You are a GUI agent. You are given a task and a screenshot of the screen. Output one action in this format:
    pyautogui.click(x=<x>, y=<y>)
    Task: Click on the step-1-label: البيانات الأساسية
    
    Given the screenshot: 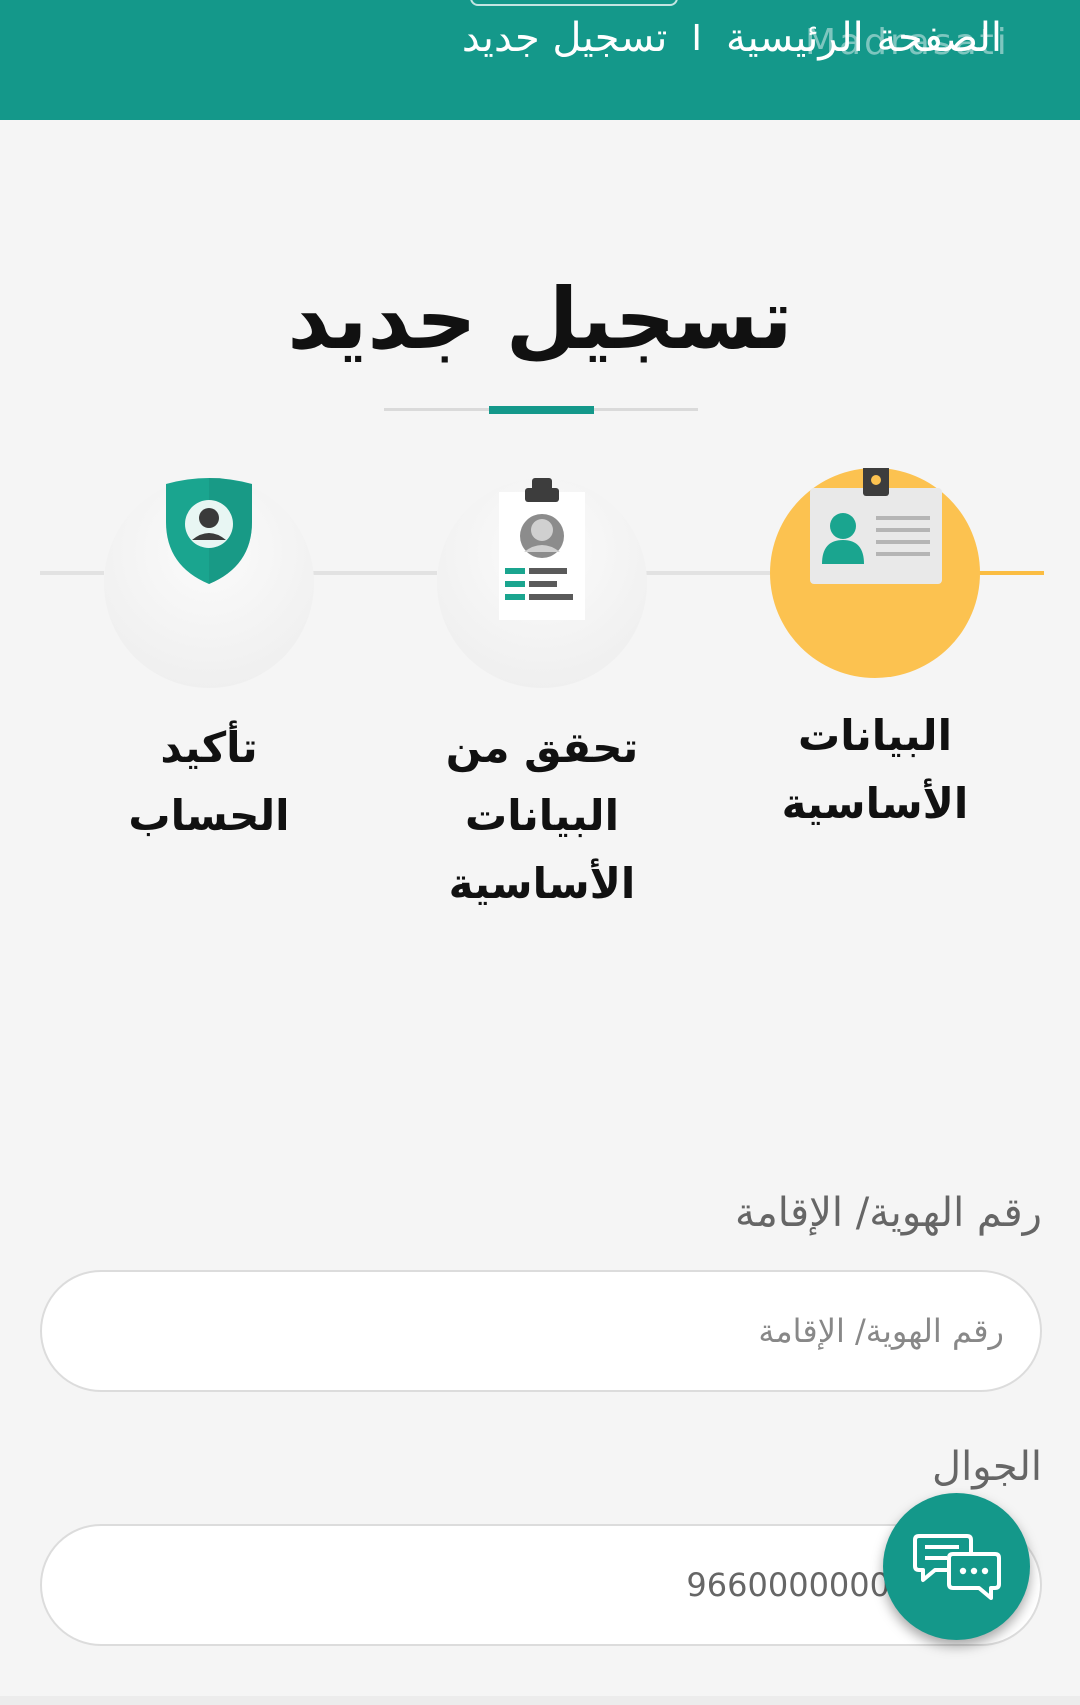 What is the action you would take?
    pyautogui.click(x=875, y=769)
    